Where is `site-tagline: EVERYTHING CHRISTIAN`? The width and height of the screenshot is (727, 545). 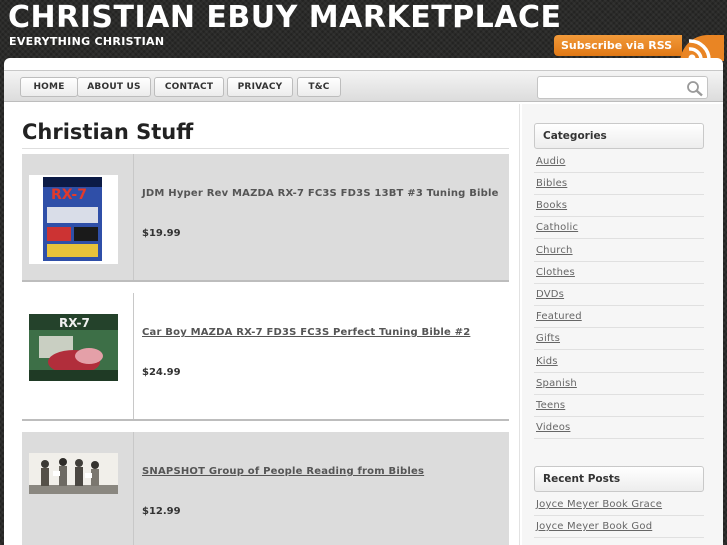 site-tagline: EVERYTHING CHRISTIAN is located at coordinates (87, 41).